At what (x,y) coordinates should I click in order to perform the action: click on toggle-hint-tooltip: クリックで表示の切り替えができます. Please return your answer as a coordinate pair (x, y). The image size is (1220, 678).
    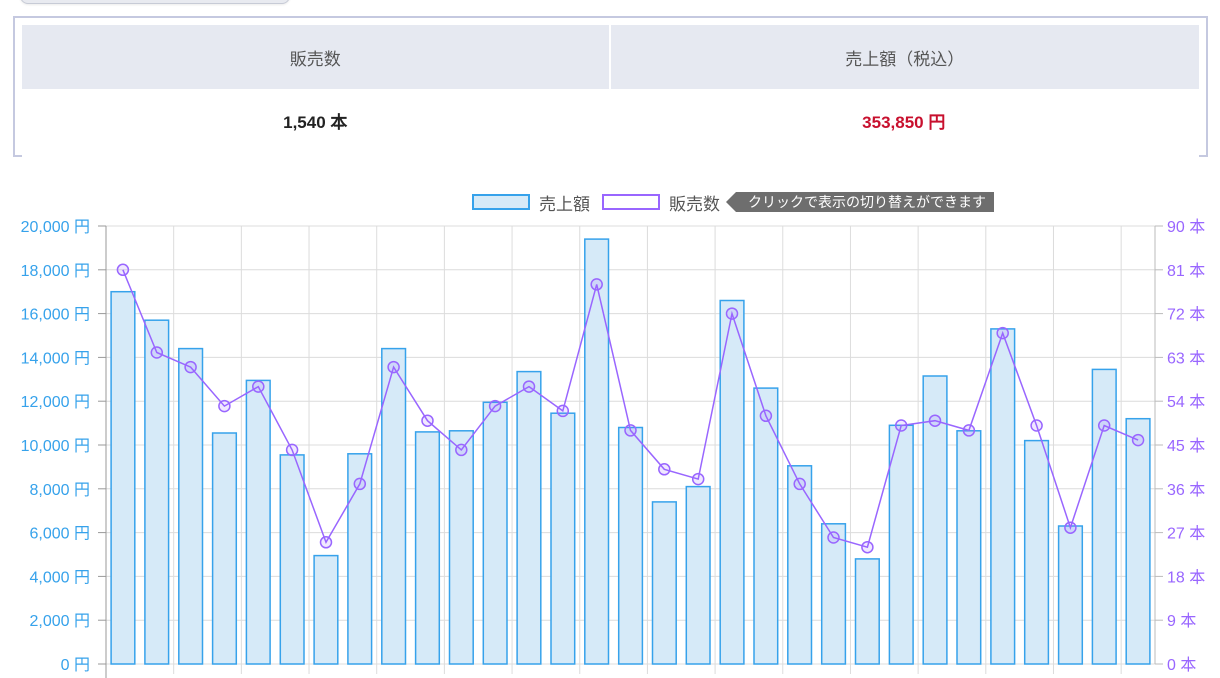
    Looking at the image, I should click on (860, 202).